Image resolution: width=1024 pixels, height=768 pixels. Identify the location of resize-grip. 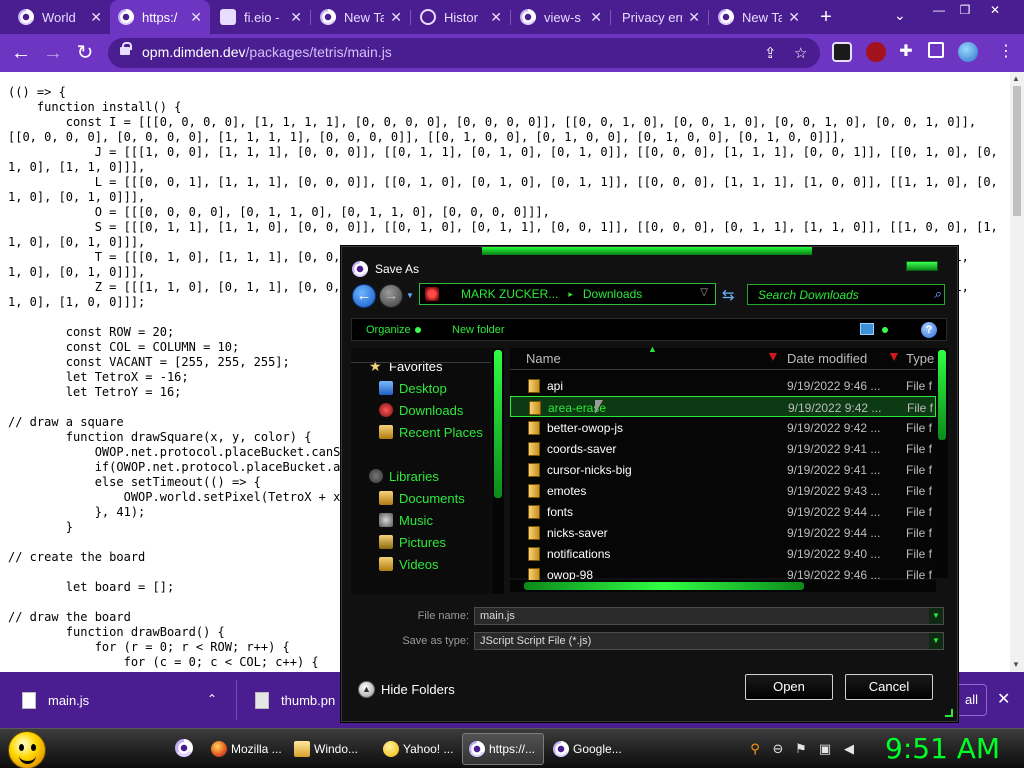
(949, 713).